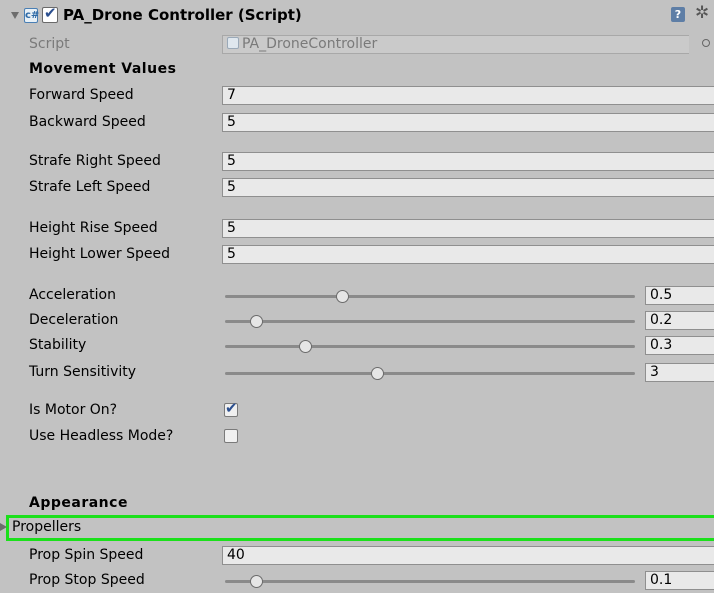 The width and height of the screenshot is (714, 593). I want to click on slider-row-stability: Stability 0.3, so click(357, 346).